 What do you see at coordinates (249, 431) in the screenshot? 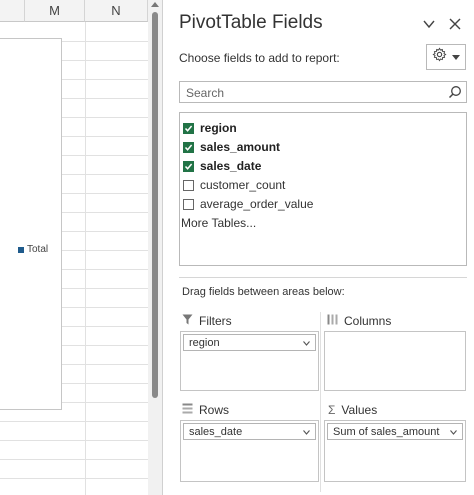
I see `rows-chip-sales-date: sales_date` at bounding box center [249, 431].